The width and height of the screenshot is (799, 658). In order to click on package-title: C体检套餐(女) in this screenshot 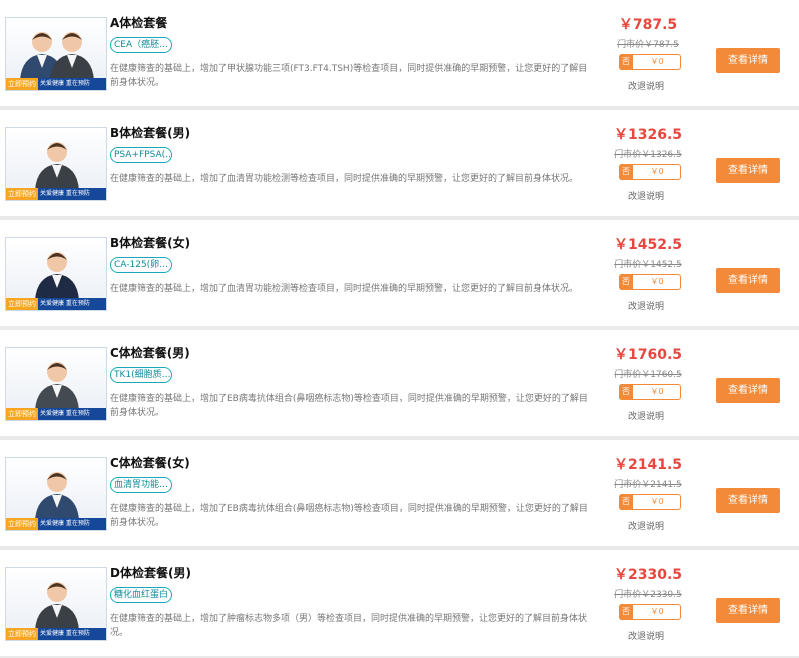, I will do `click(150, 462)`.